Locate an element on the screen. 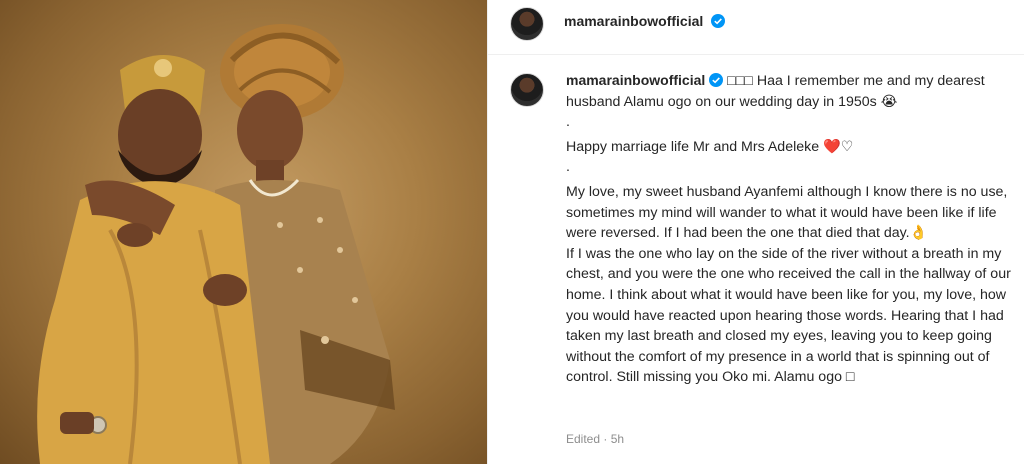  verified-icon is located at coordinates (718, 21).